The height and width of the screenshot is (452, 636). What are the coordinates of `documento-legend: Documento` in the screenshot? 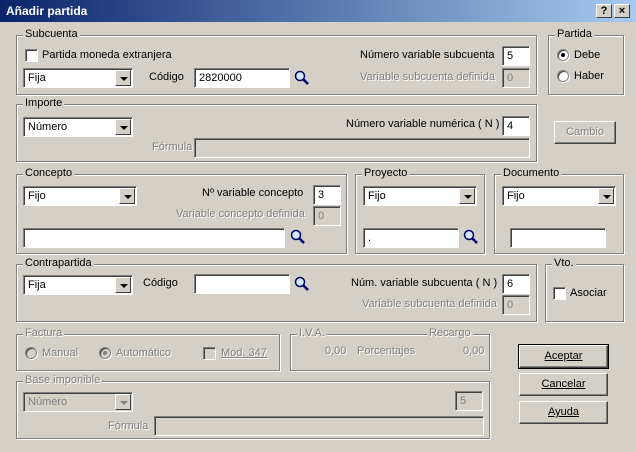 It's located at (531, 173).